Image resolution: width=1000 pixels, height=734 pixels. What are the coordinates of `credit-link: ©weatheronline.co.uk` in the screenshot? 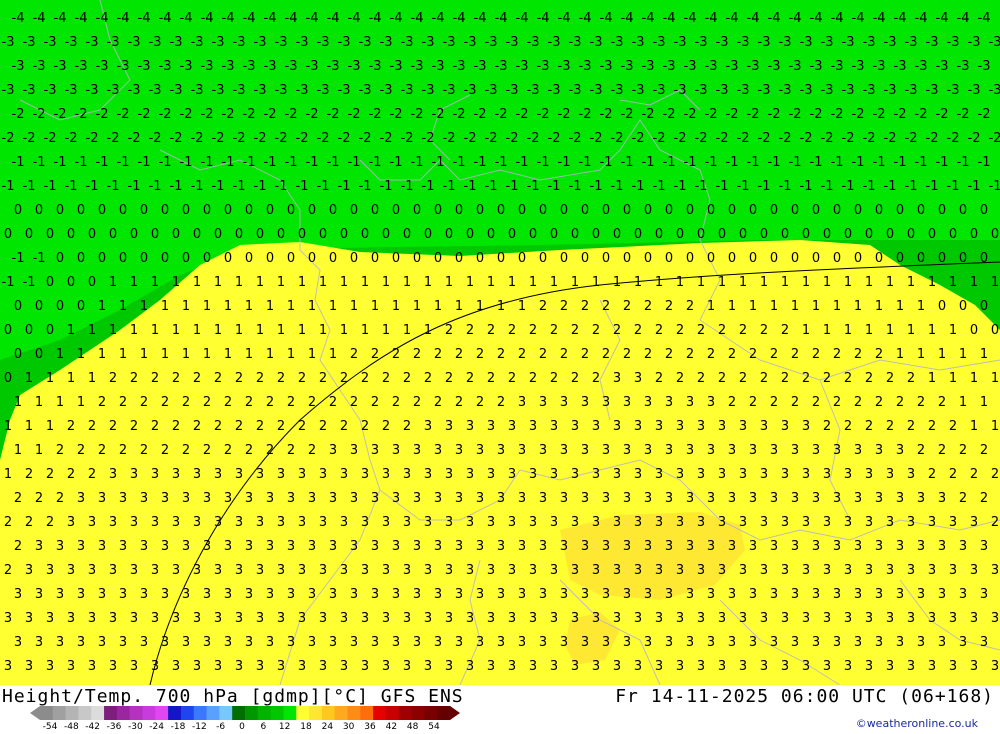 It's located at (917, 723).